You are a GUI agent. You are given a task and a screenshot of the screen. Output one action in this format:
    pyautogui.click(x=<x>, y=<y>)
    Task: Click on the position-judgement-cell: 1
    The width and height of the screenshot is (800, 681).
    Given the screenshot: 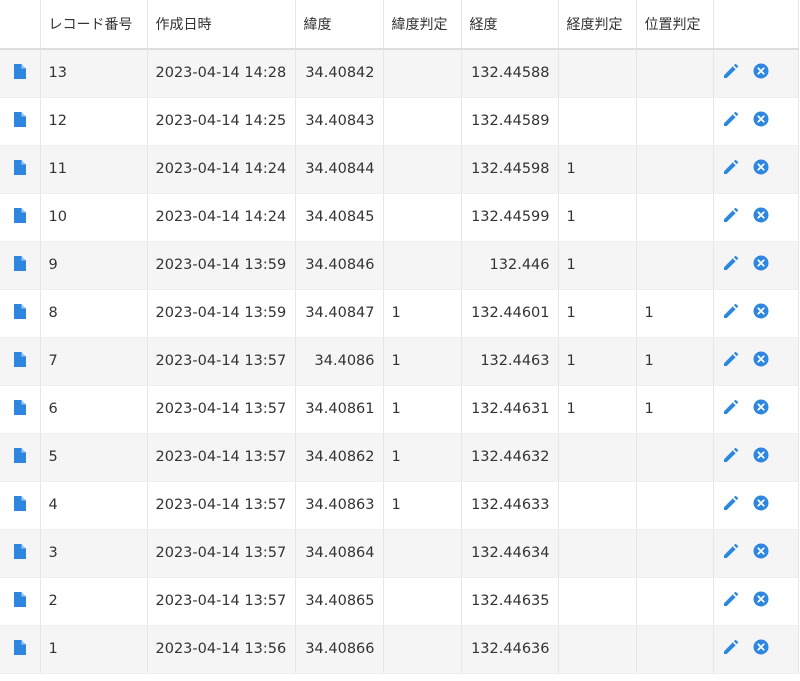 What is the action you would take?
    pyautogui.click(x=675, y=361)
    